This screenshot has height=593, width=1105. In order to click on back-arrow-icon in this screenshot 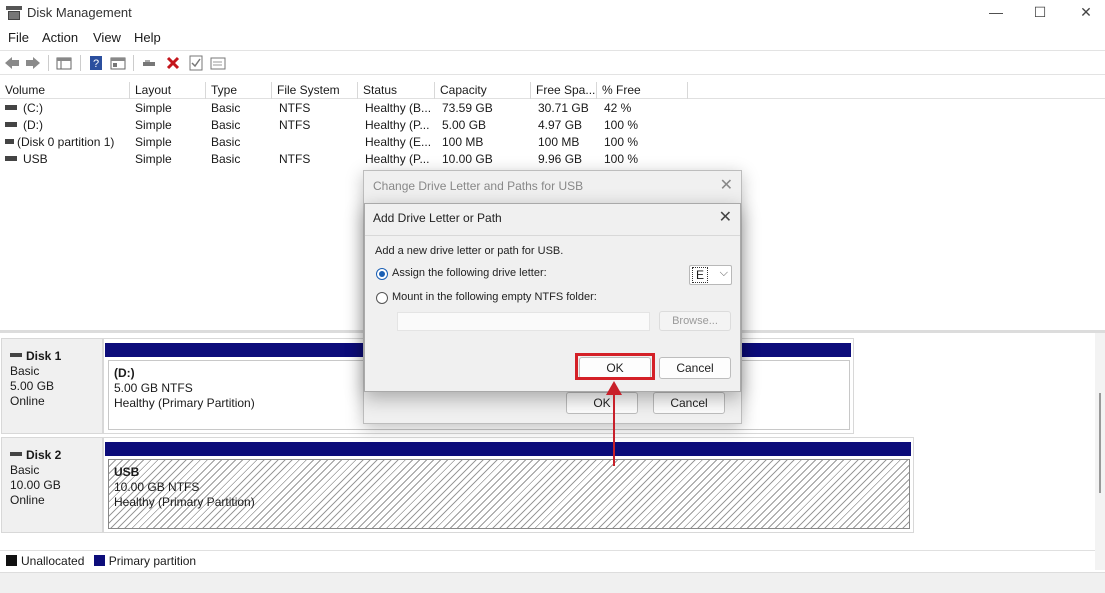, I will do `click(12, 63)`.